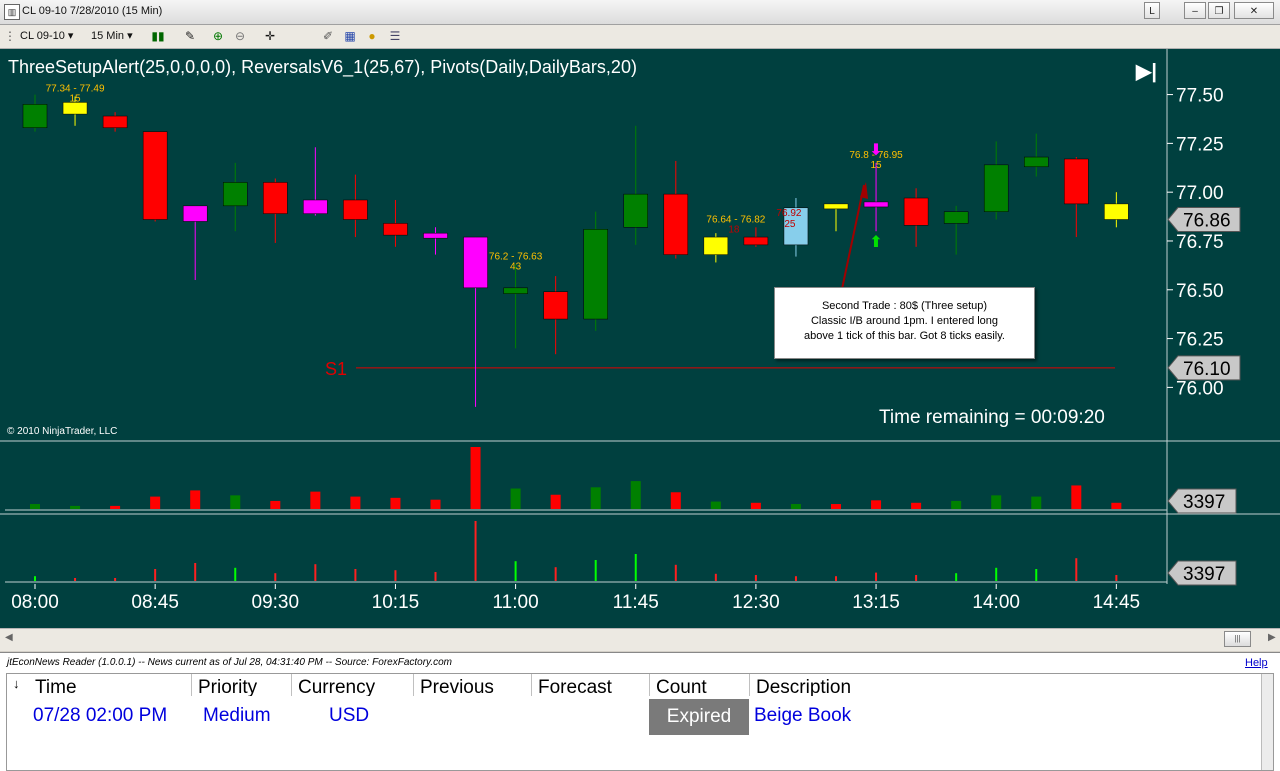 The height and width of the screenshot is (771, 1280). I want to click on time-tick-label: 09:30, so click(276, 602).